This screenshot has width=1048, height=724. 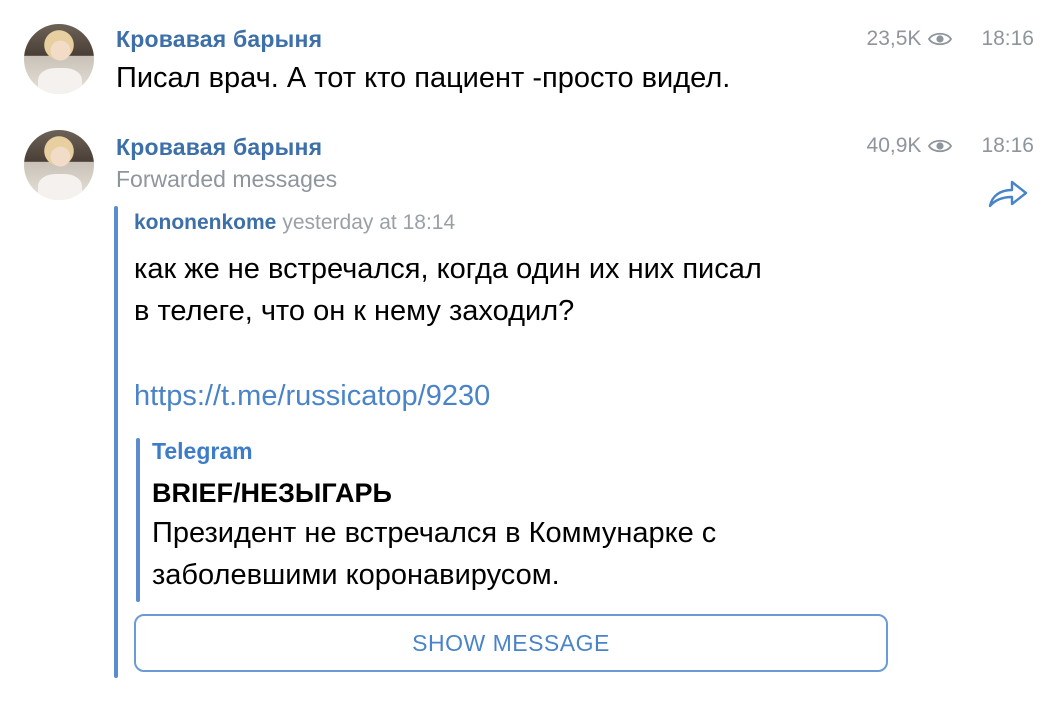 I want to click on link-preview-bar, so click(x=138, y=520).